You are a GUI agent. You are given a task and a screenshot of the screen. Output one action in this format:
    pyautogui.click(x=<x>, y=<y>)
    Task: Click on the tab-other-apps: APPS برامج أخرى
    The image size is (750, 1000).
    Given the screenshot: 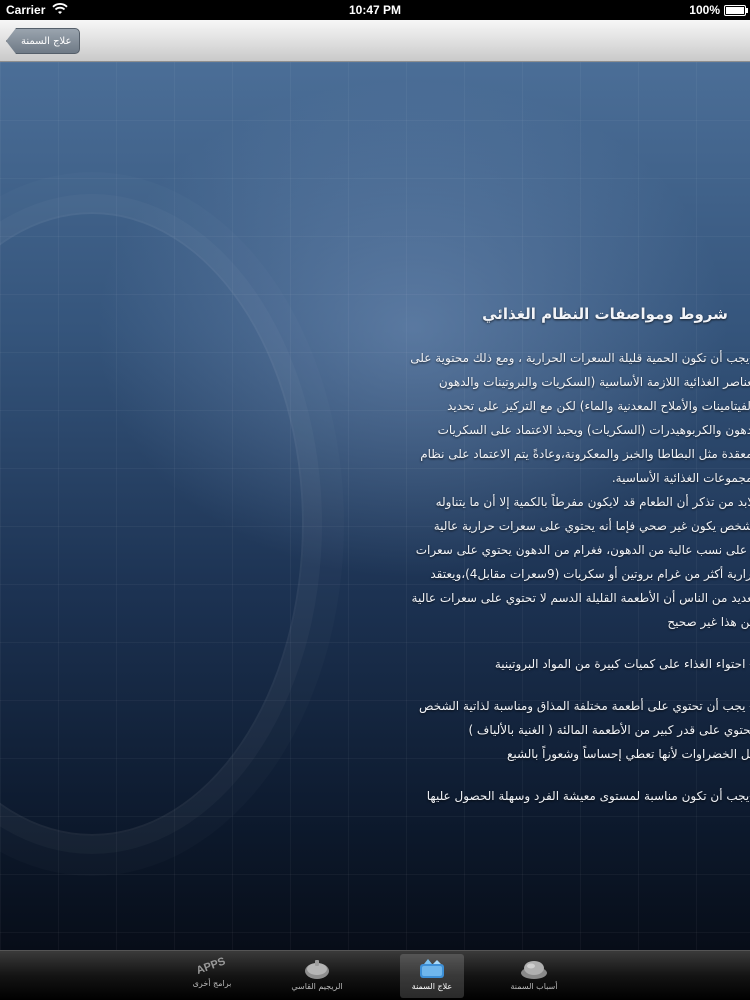 What is the action you would take?
    pyautogui.click(x=212, y=976)
    